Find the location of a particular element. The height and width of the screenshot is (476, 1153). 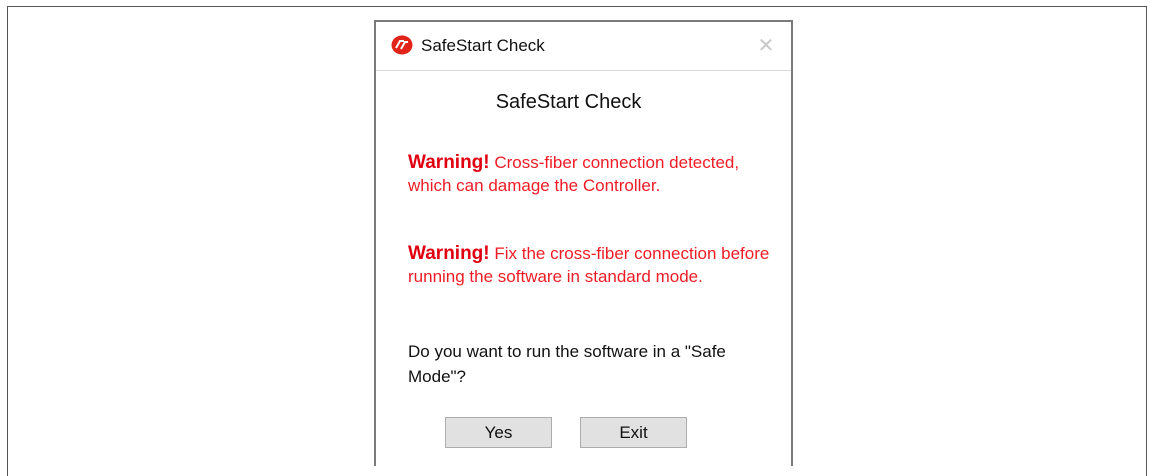

yes-button: Yes is located at coordinates (498, 432).